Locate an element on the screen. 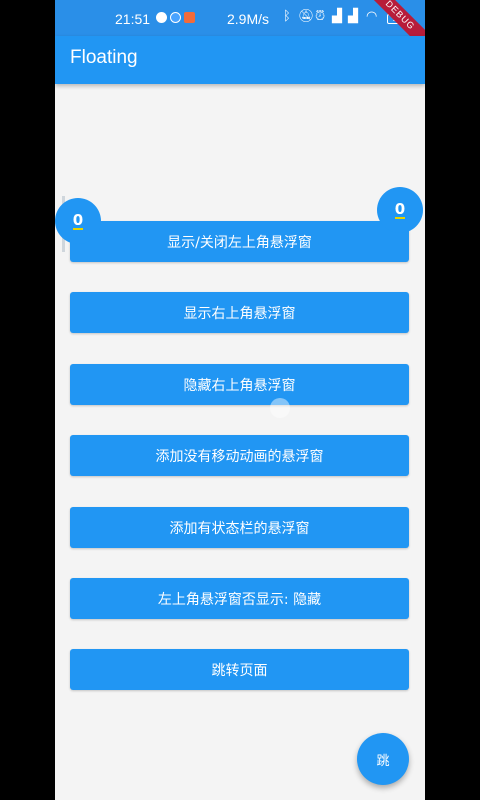  toggle-top-left-float-button: 显示/关闭左上角悬浮窗 is located at coordinates (239, 241).